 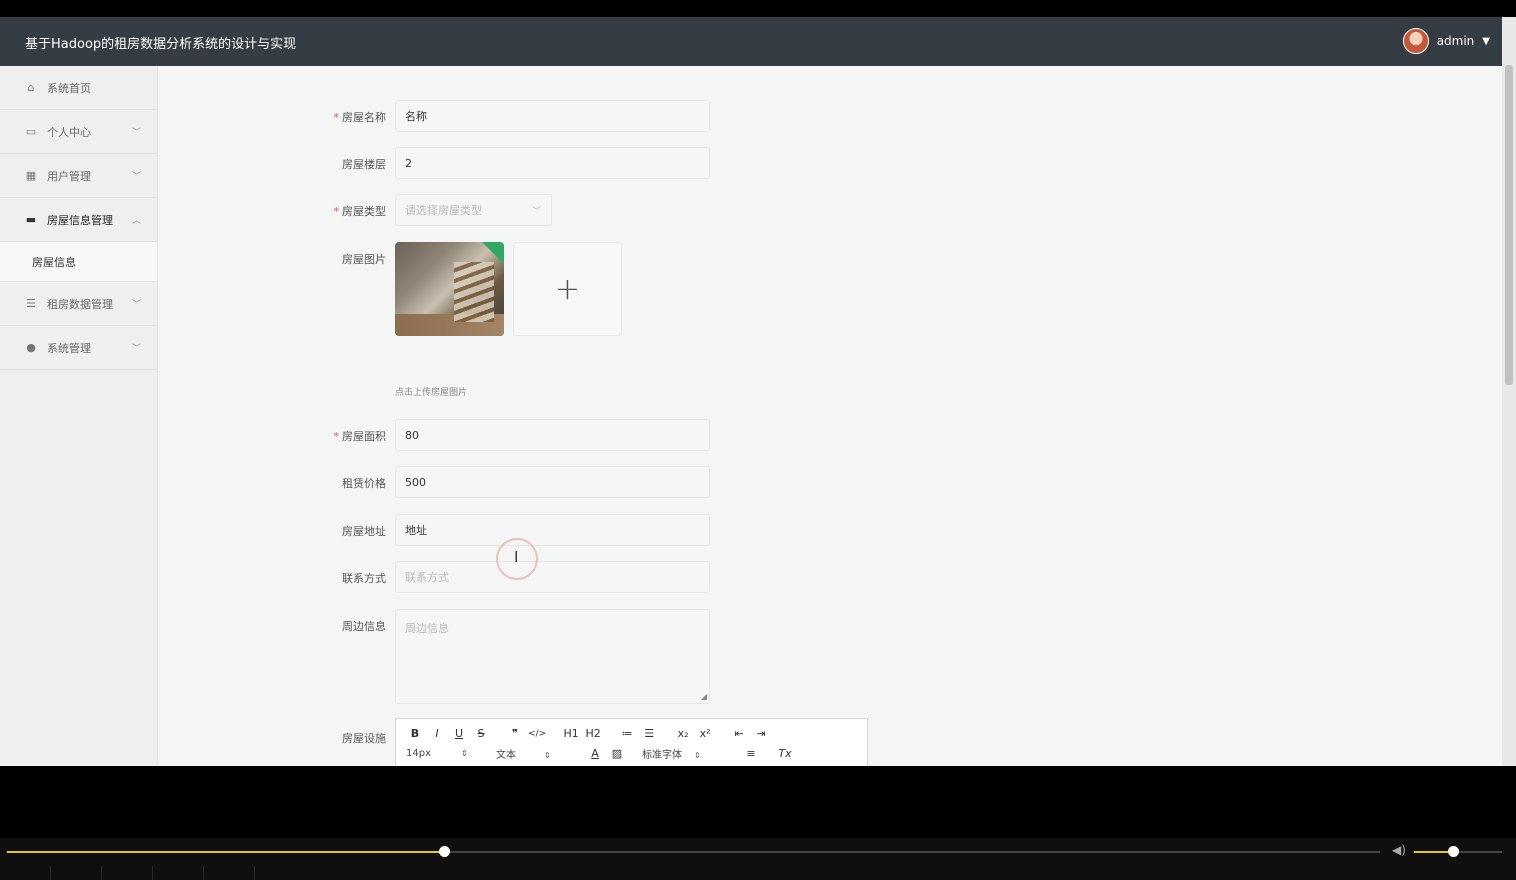 What do you see at coordinates (443, 210) in the screenshot?
I see `type-placeholder: 请选择房屋类型` at bounding box center [443, 210].